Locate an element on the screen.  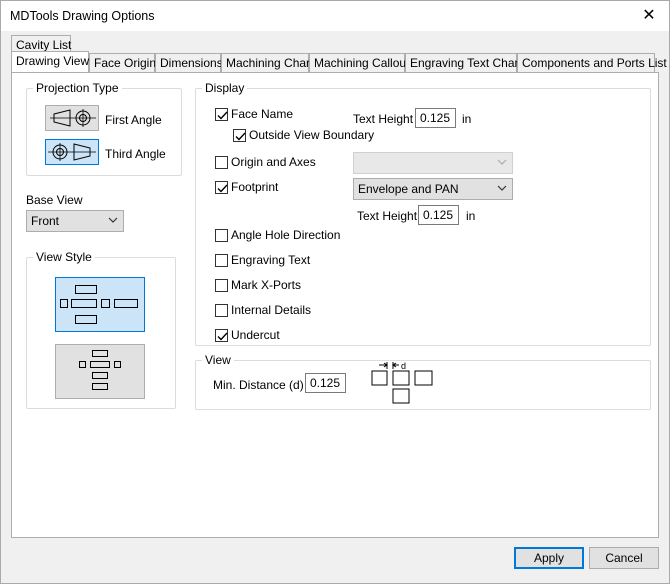
window-title: MDTools Drawing Options is located at coordinates (82, 16).